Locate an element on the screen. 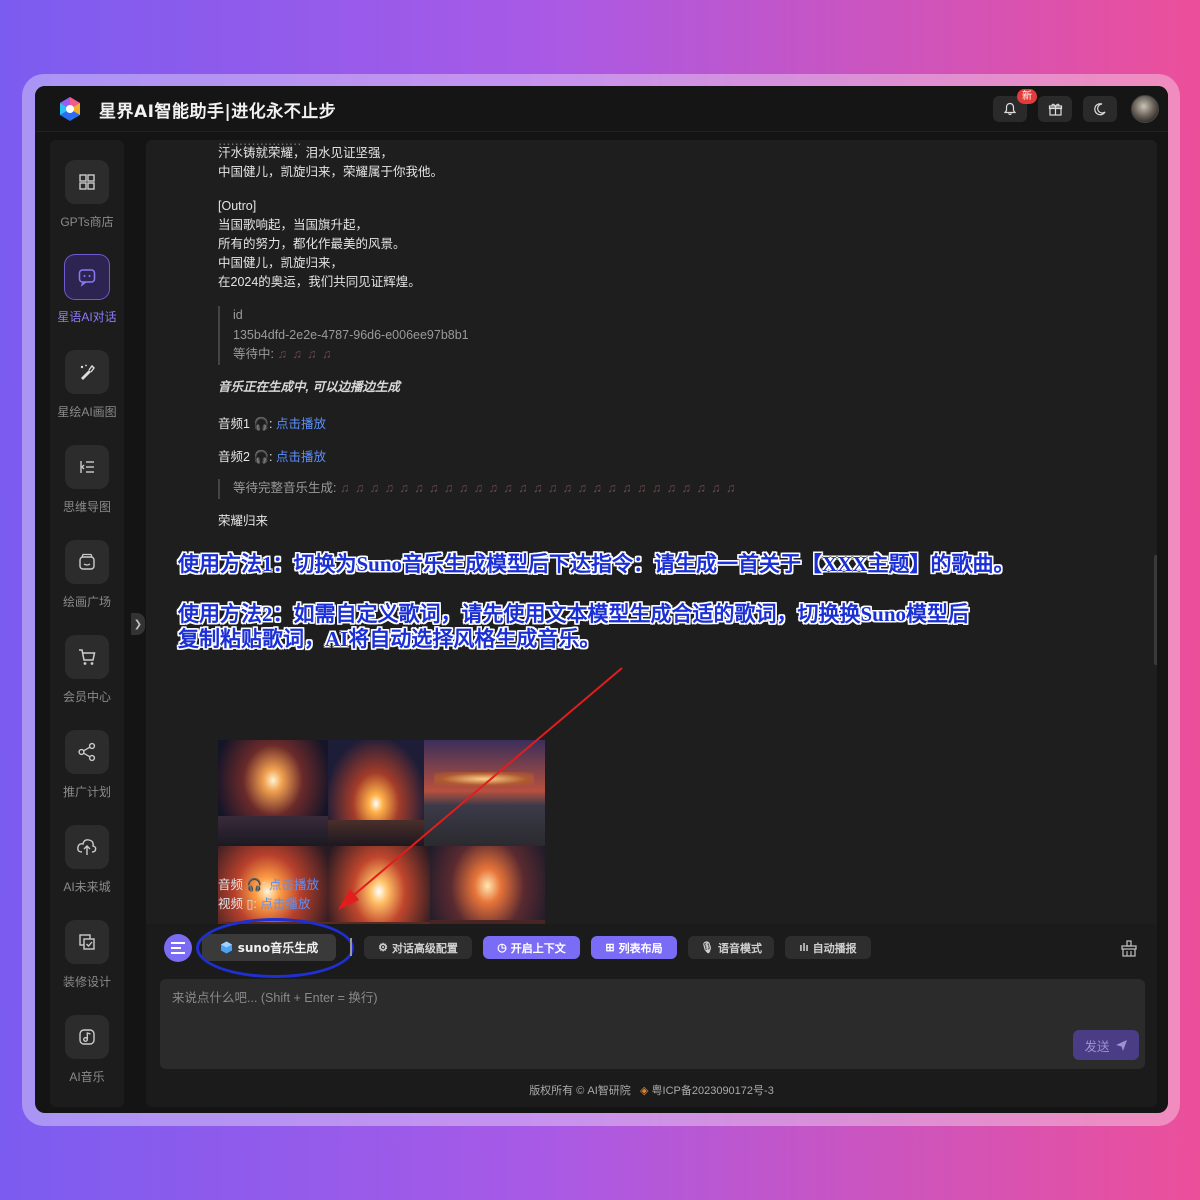 The width and height of the screenshot is (1200, 1200). gift-icon is located at coordinates (1055, 109).